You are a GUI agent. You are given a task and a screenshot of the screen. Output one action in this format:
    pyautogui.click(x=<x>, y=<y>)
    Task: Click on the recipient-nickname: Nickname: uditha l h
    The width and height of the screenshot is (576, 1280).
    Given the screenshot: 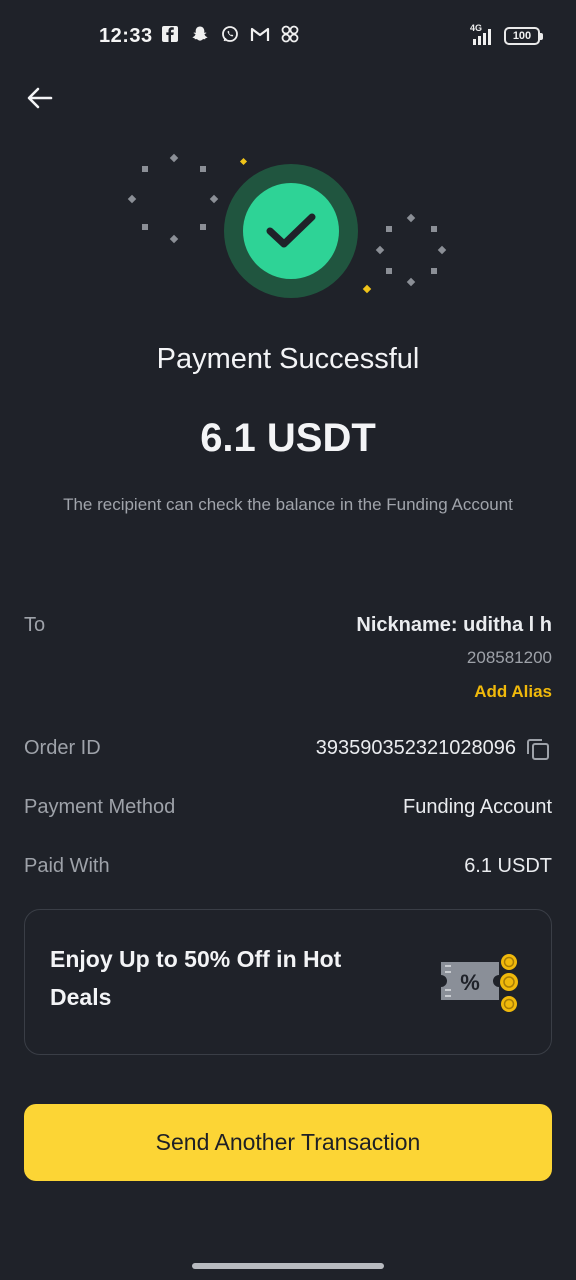 What is the action you would take?
    pyautogui.click(x=454, y=625)
    